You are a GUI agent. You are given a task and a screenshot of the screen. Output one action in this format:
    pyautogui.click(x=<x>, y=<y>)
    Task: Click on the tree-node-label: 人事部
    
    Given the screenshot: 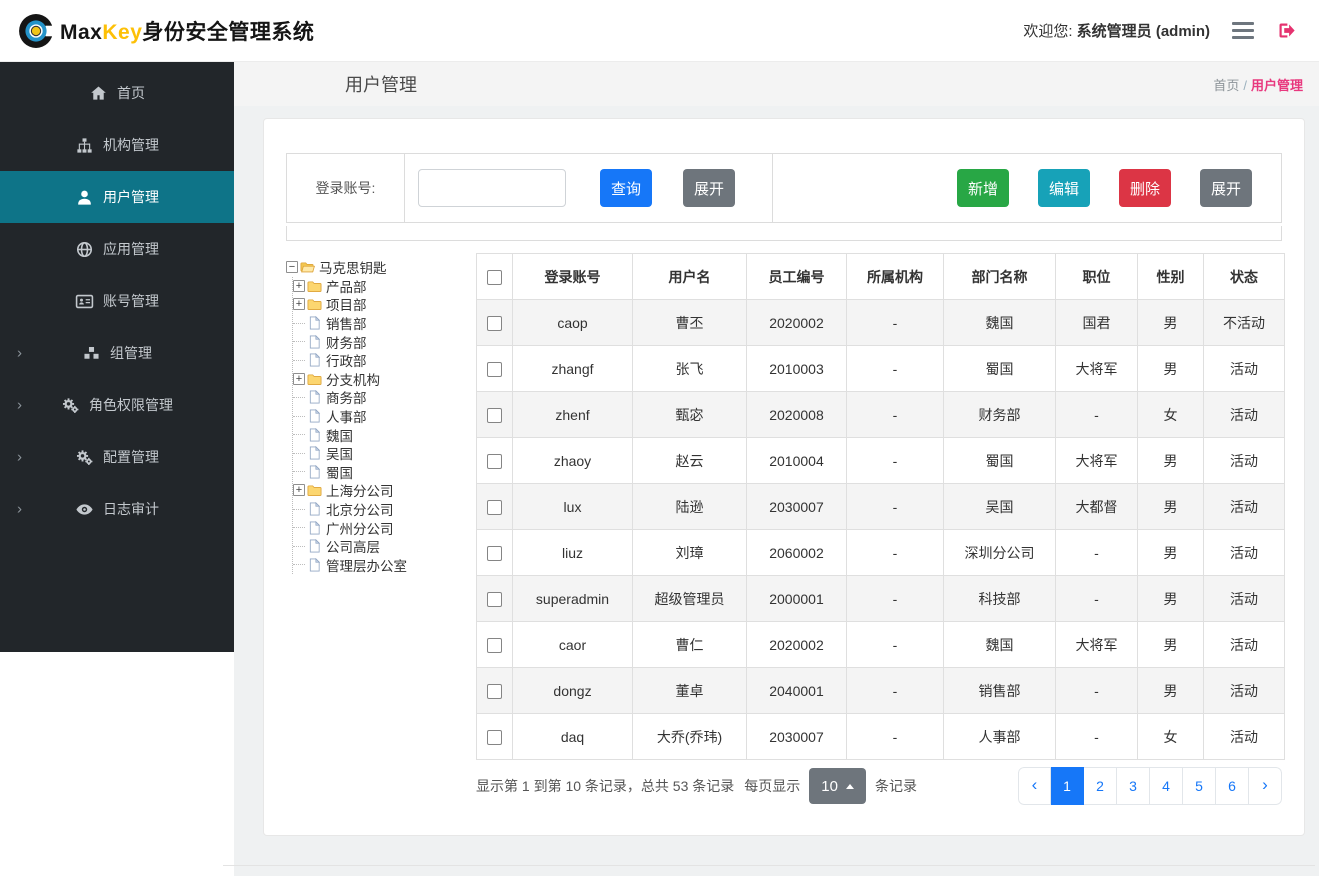 What is the action you would take?
    pyautogui.click(x=346, y=416)
    